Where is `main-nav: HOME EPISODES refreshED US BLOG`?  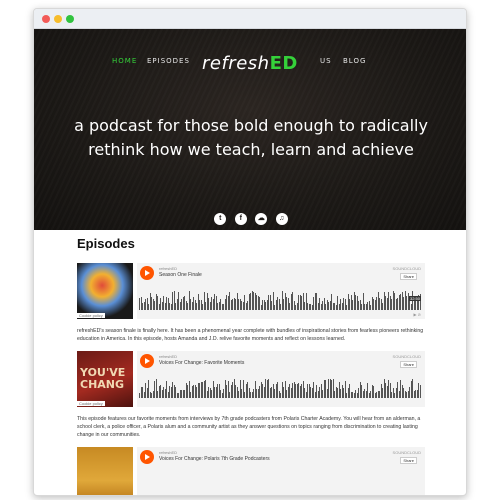
main-nav: HOME EPISODES refreshED US BLOG is located at coordinates (250, 64).